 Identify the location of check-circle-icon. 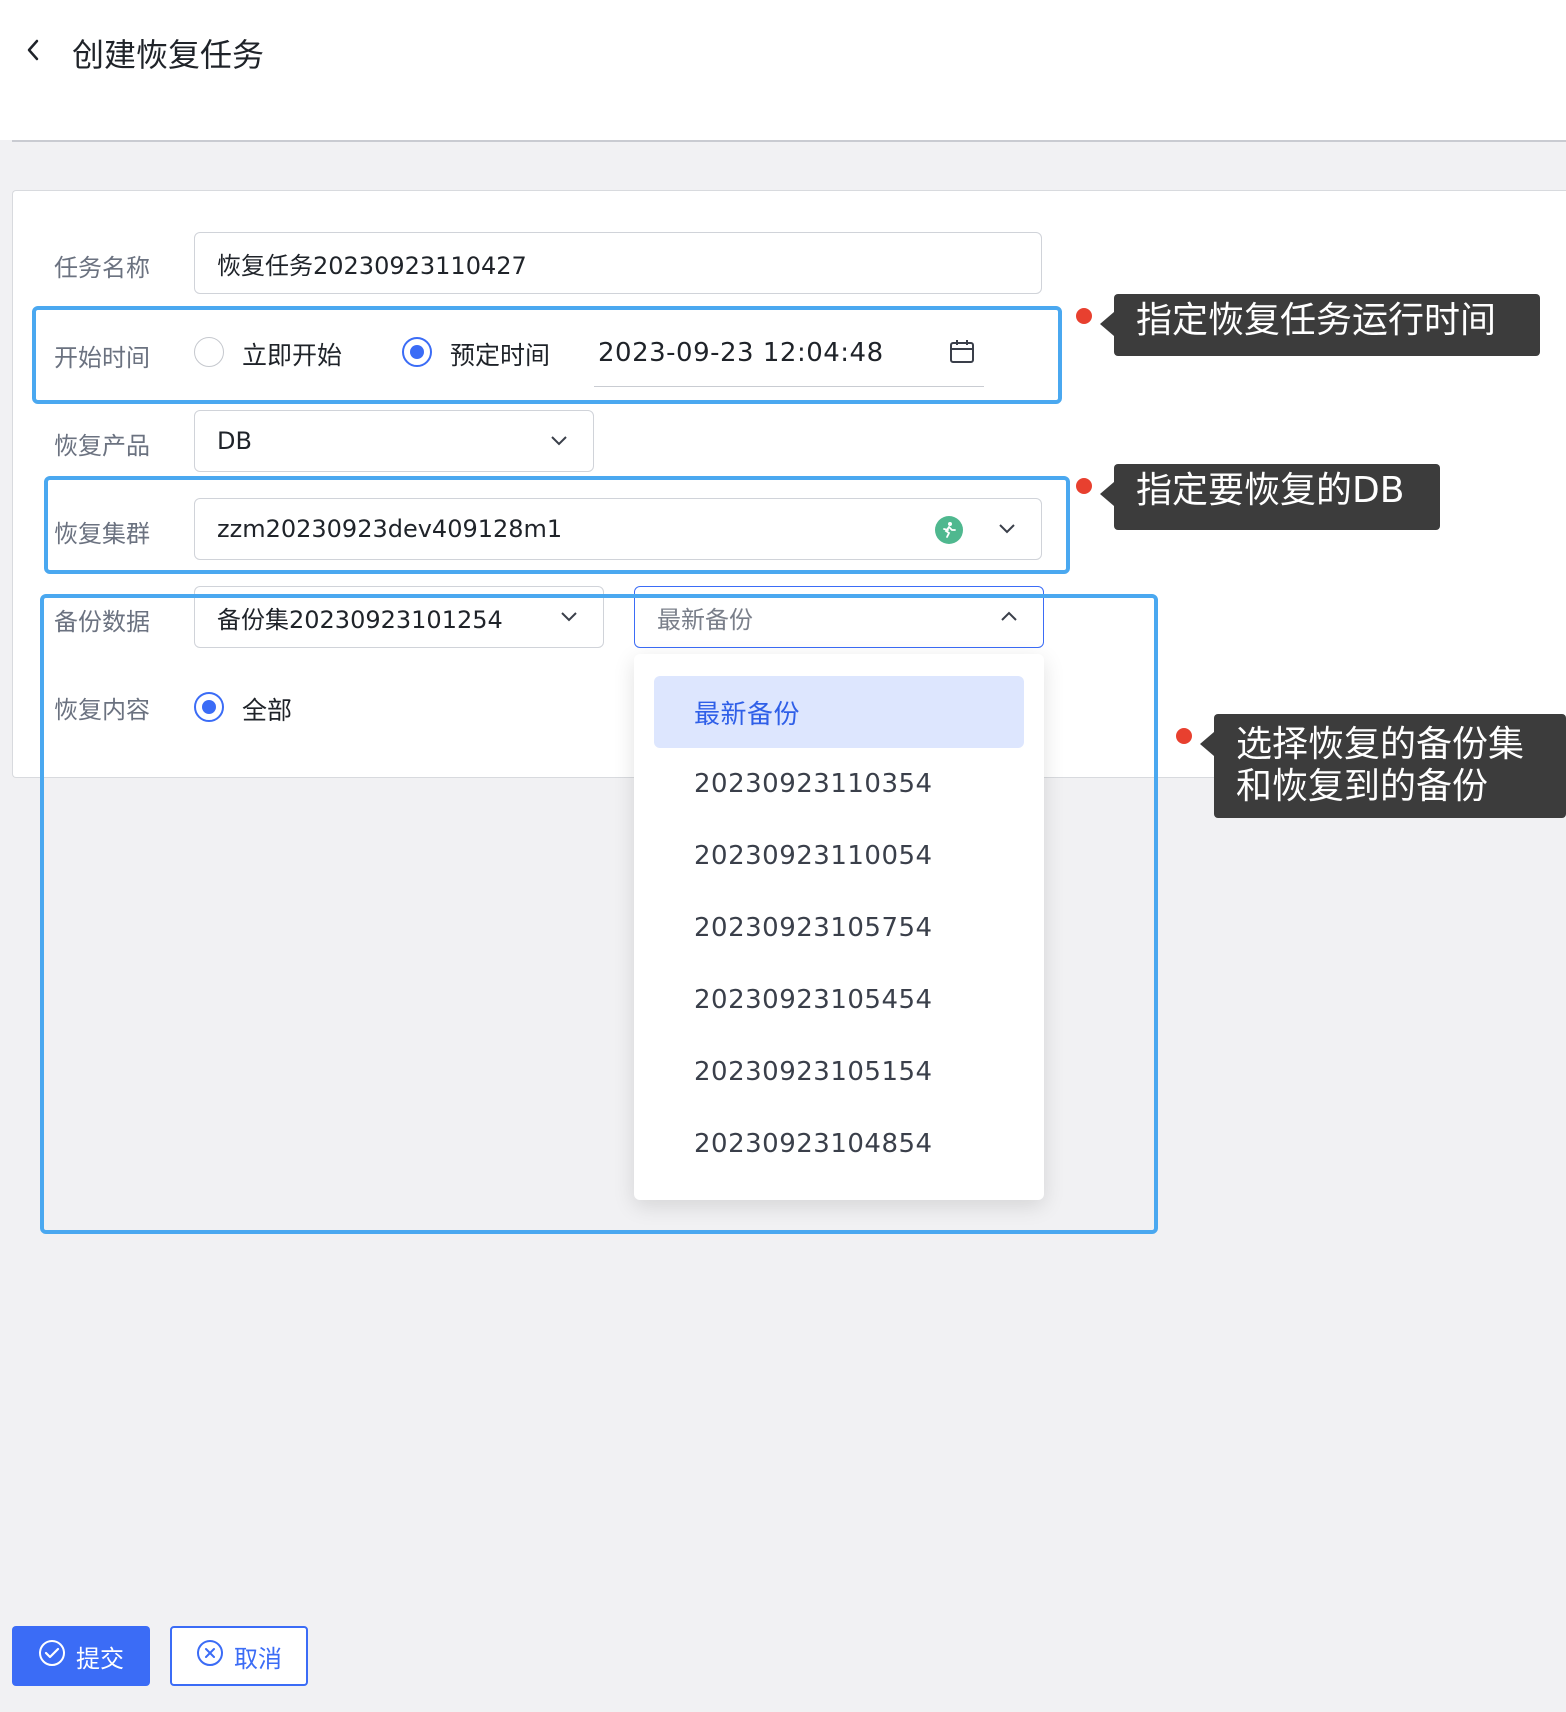
(52, 1656).